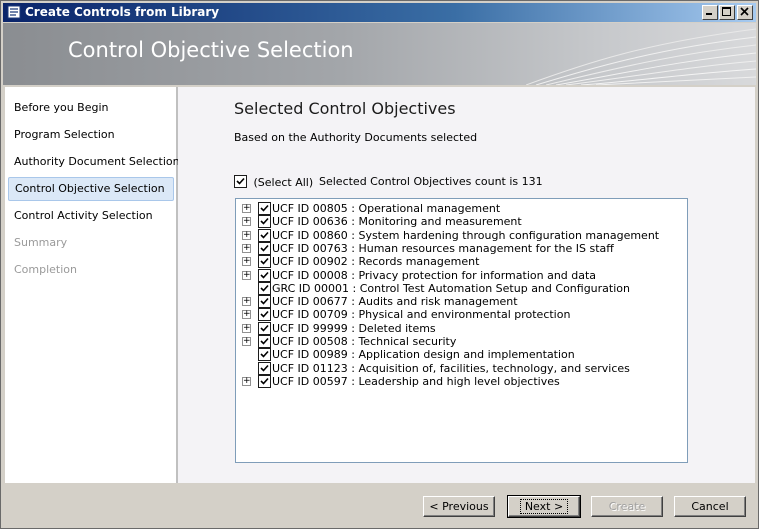 The image size is (759, 529). I want to click on banner-swirl-decoration, so click(641, 56).